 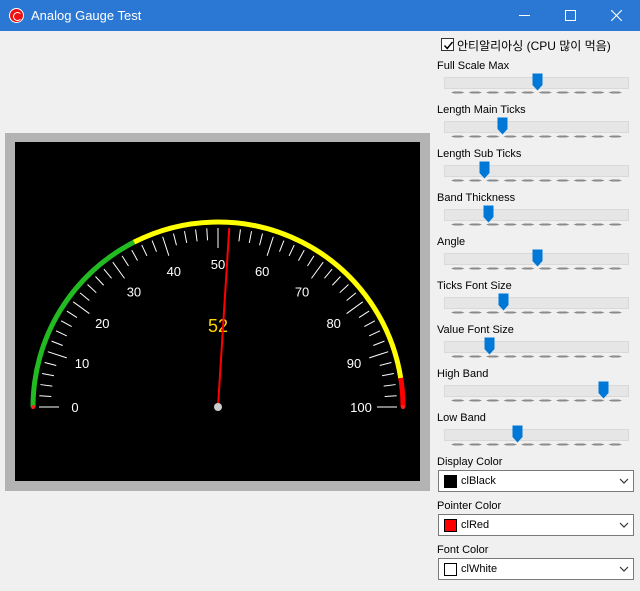 I want to click on gauge-tick-label: 70, so click(x=302, y=291).